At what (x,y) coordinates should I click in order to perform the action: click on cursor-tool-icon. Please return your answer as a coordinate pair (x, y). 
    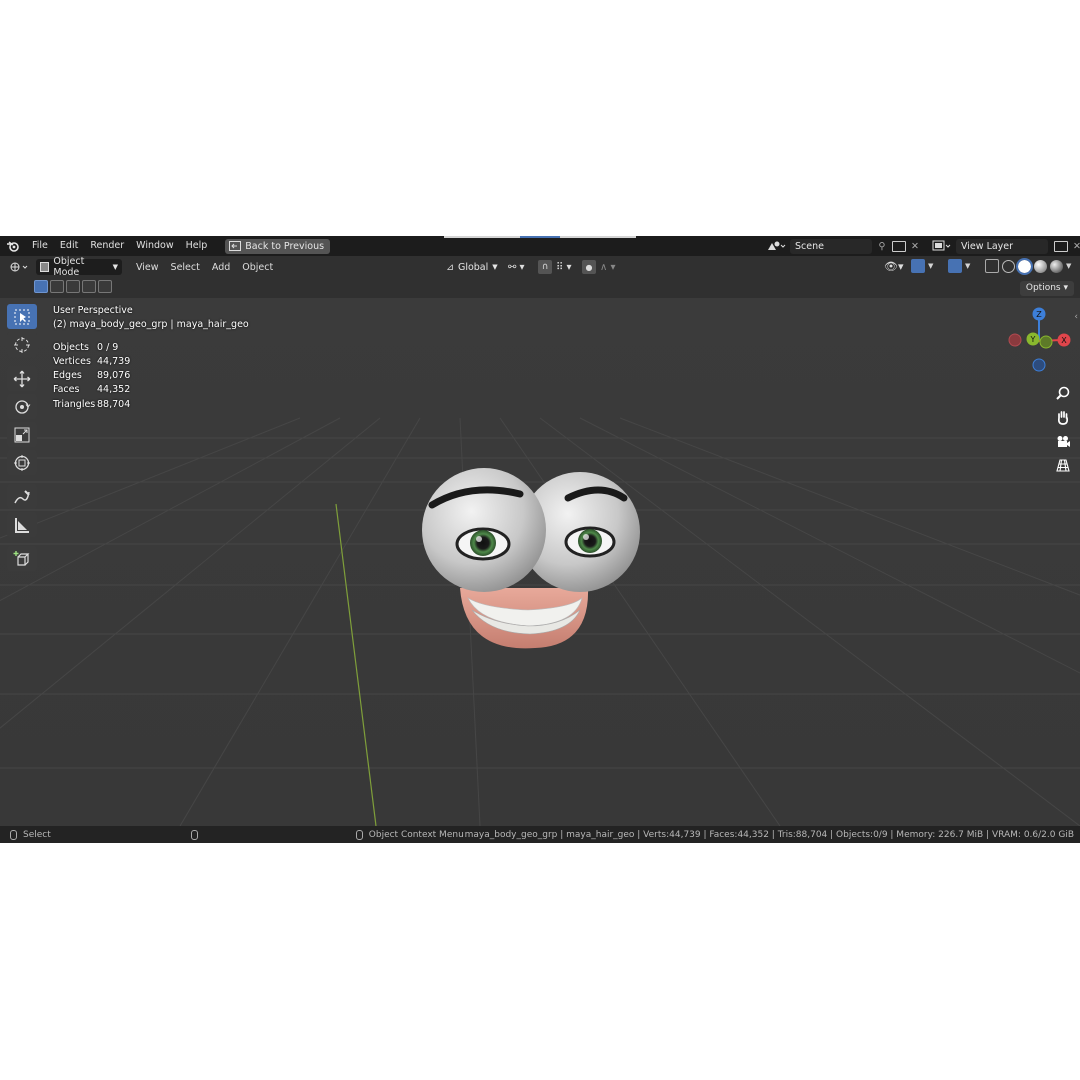
    Looking at the image, I should click on (22, 344).